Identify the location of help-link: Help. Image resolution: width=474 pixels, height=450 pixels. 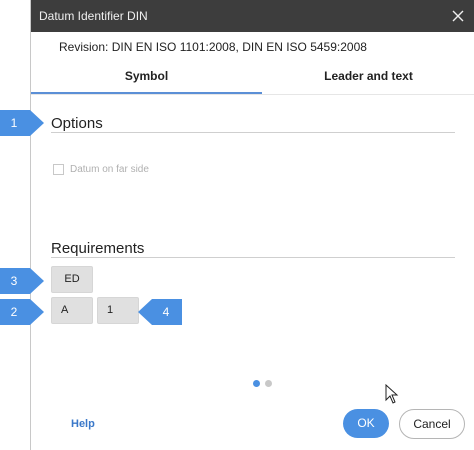
(83, 424).